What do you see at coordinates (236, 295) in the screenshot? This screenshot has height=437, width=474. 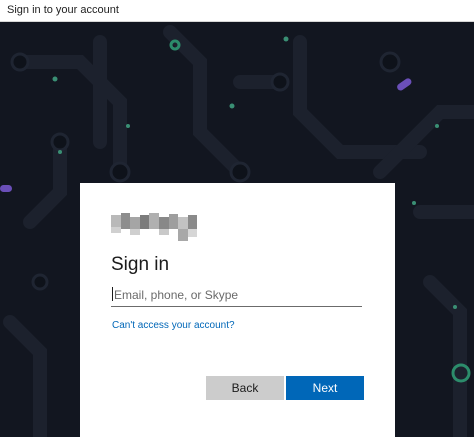 I see `email-field` at bounding box center [236, 295].